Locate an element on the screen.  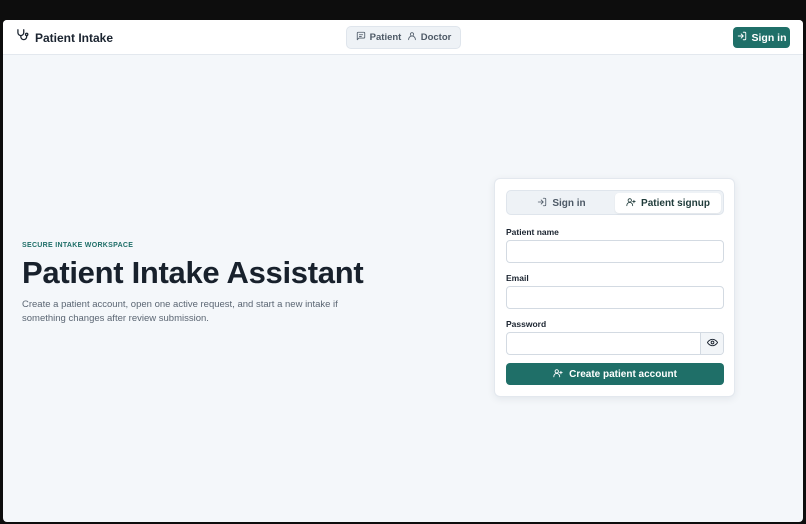
create-patient-account-label: Create patient account is located at coordinates (623, 374).